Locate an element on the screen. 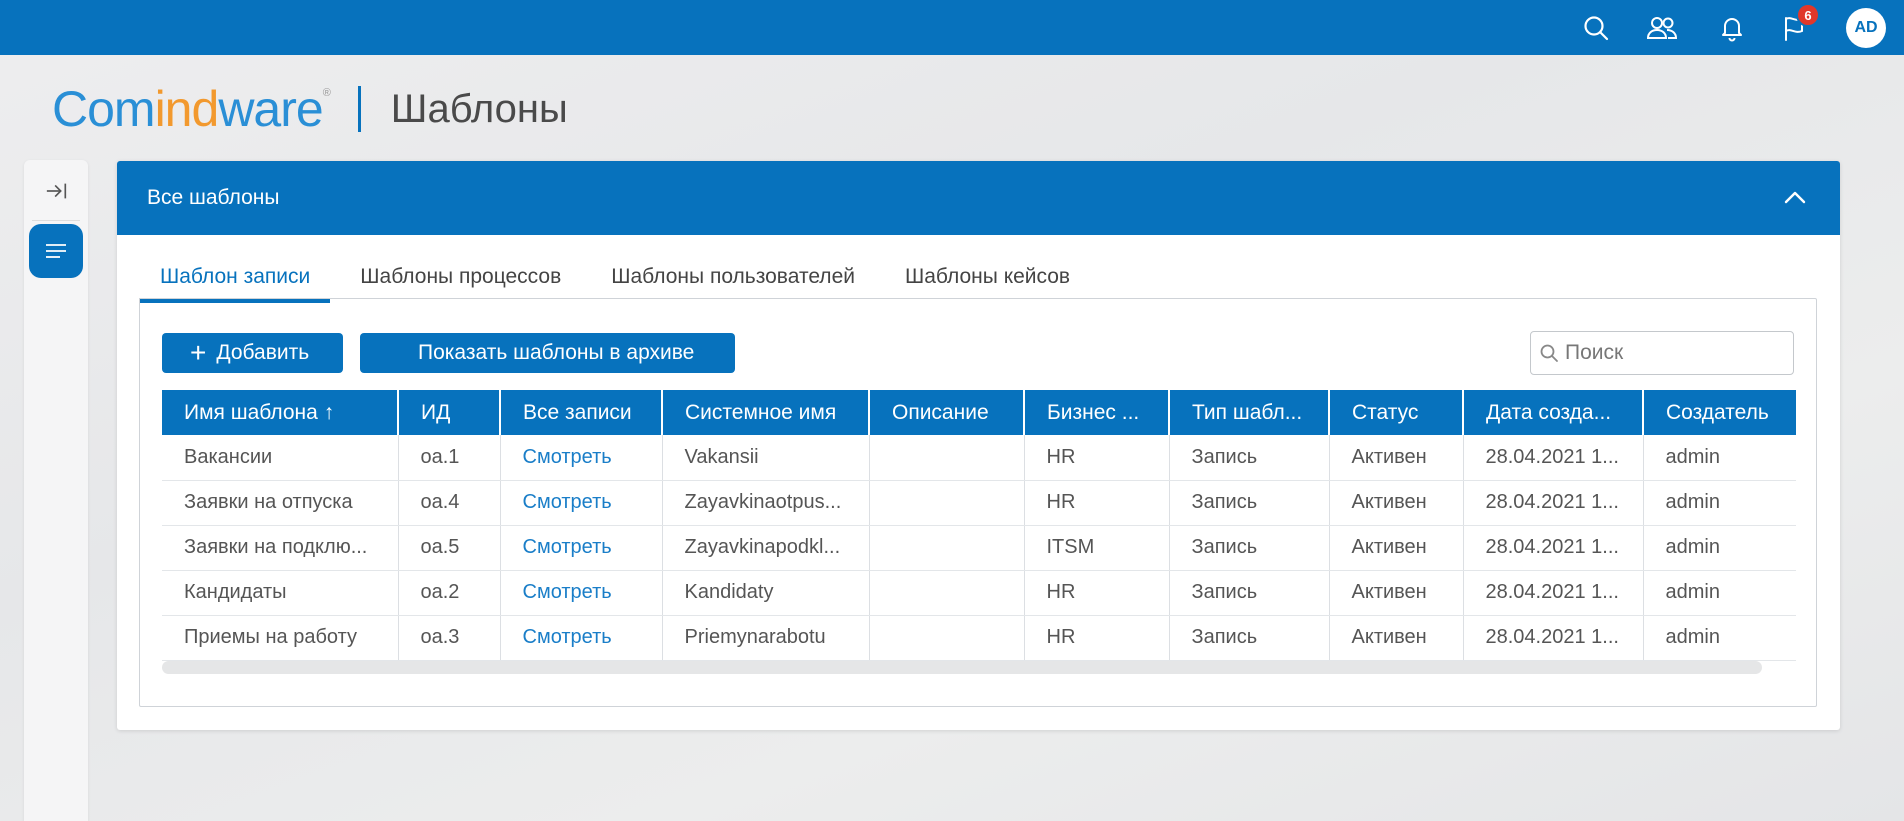 The height and width of the screenshot is (821, 1904). panel-title: Все шаблоны is located at coordinates (213, 197).